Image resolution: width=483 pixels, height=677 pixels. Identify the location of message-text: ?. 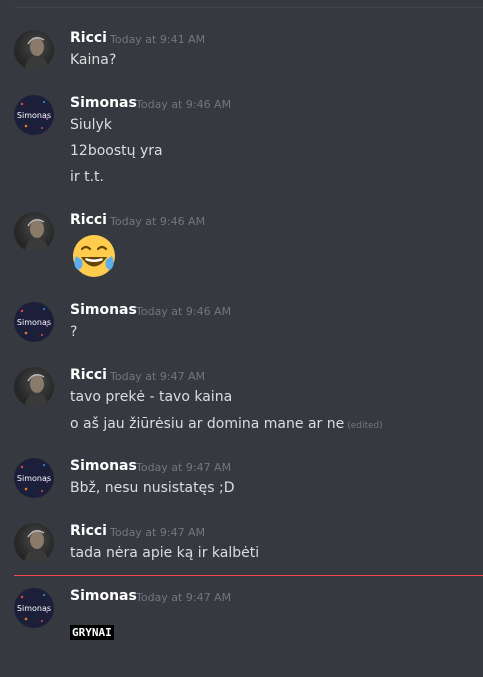
(74, 332).